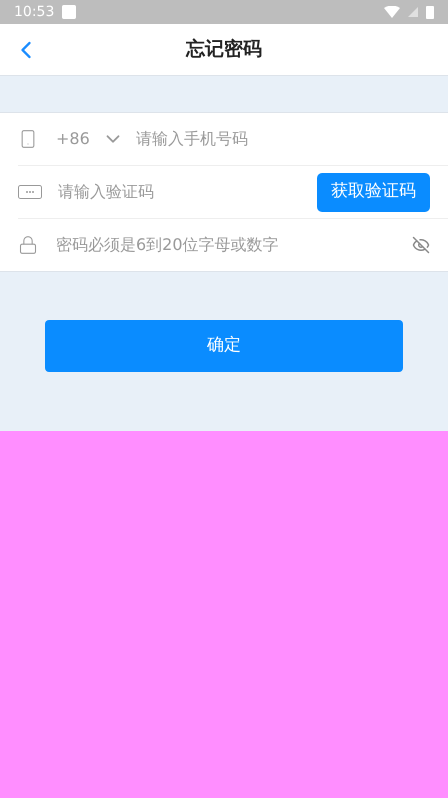  I want to click on code-input: 请输入验证码, so click(187, 192).